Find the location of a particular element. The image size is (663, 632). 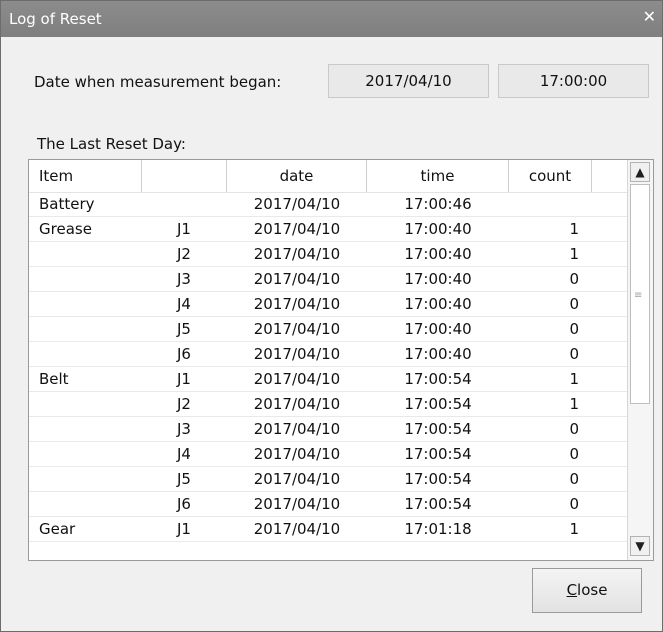

cell-item: Battery is located at coordinates (67, 204).